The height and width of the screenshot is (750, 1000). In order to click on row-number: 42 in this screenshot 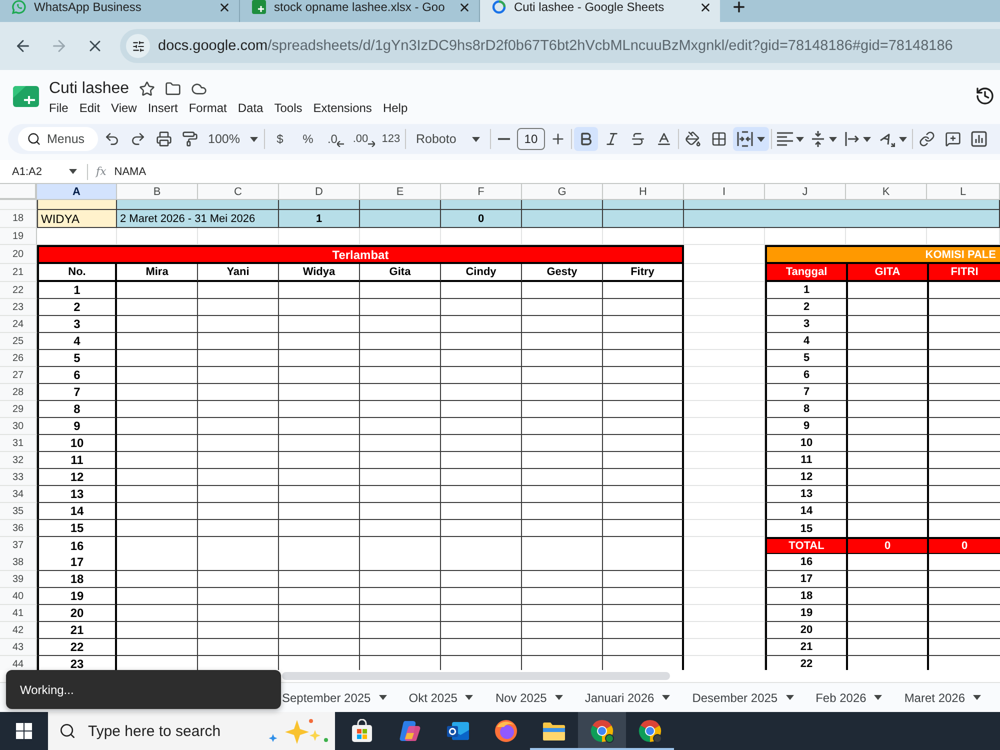, I will do `click(18, 630)`.